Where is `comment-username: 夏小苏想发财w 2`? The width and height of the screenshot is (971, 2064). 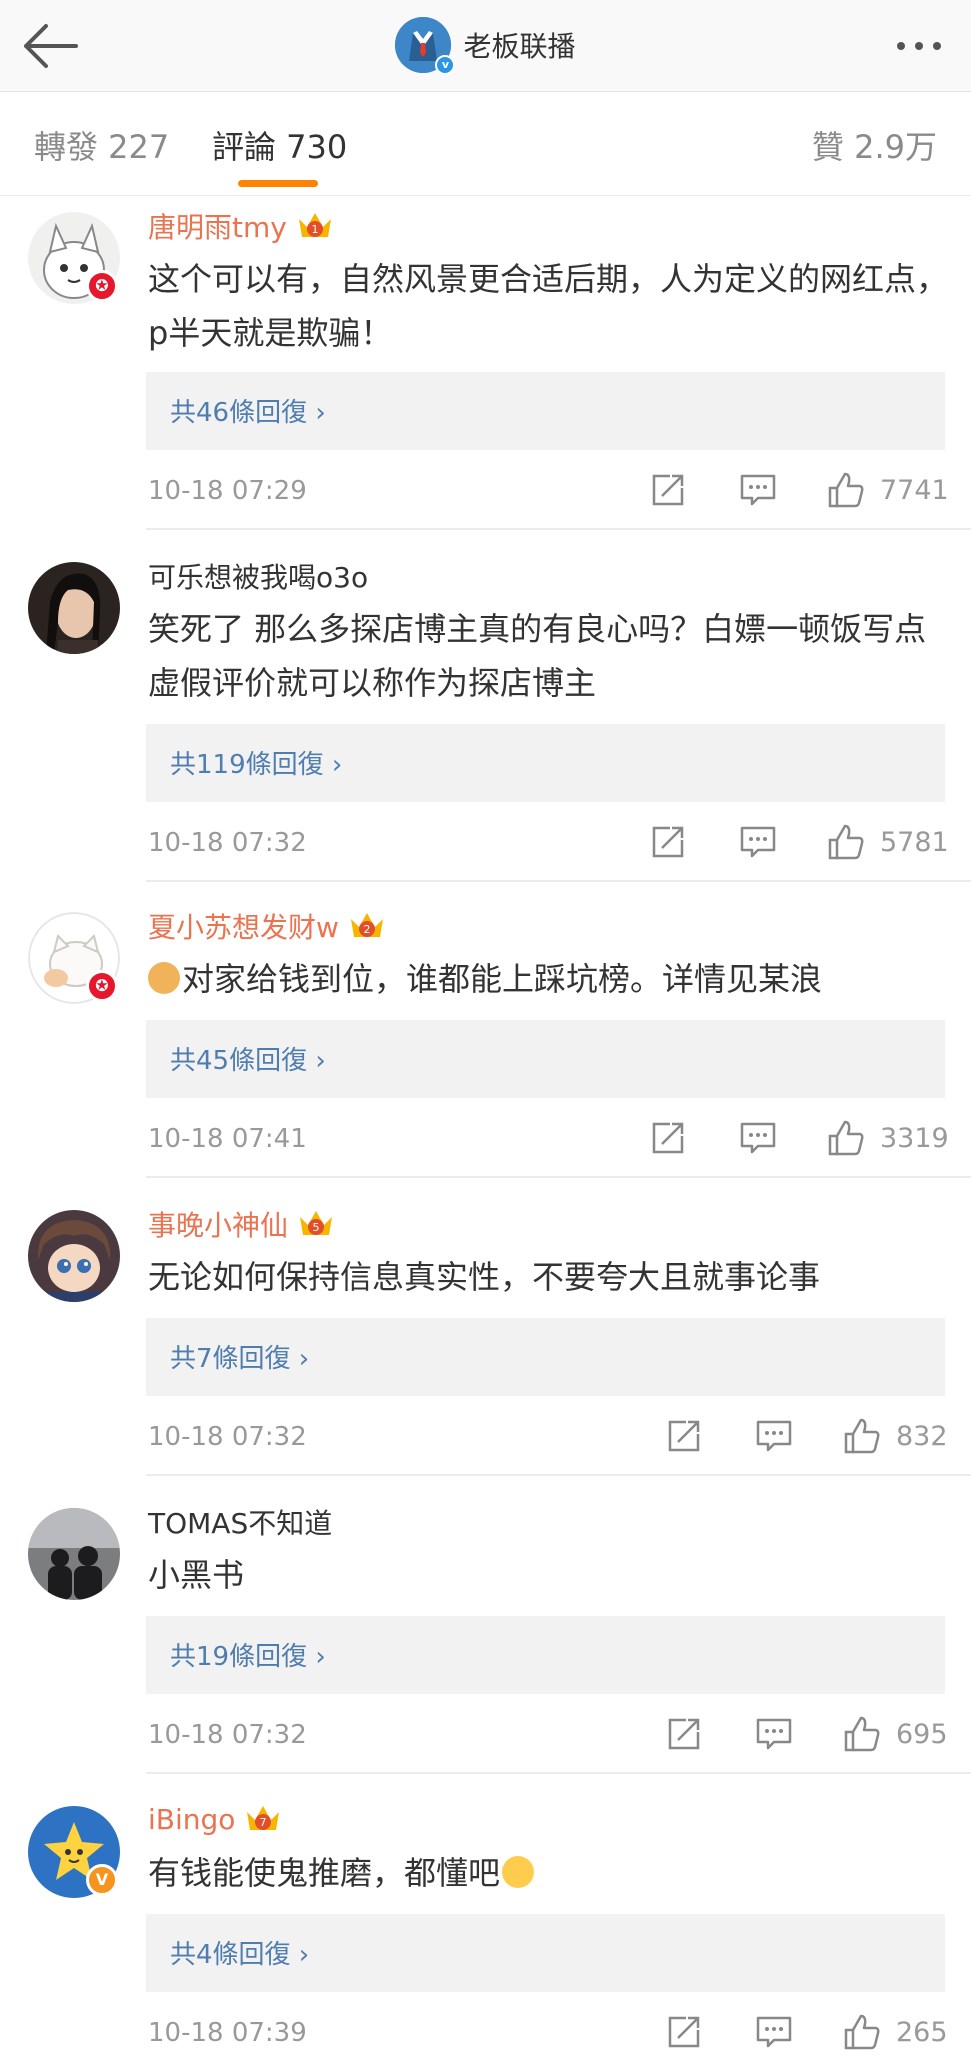
comment-username: 夏小苏想发财w 2 is located at coordinates (267, 926).